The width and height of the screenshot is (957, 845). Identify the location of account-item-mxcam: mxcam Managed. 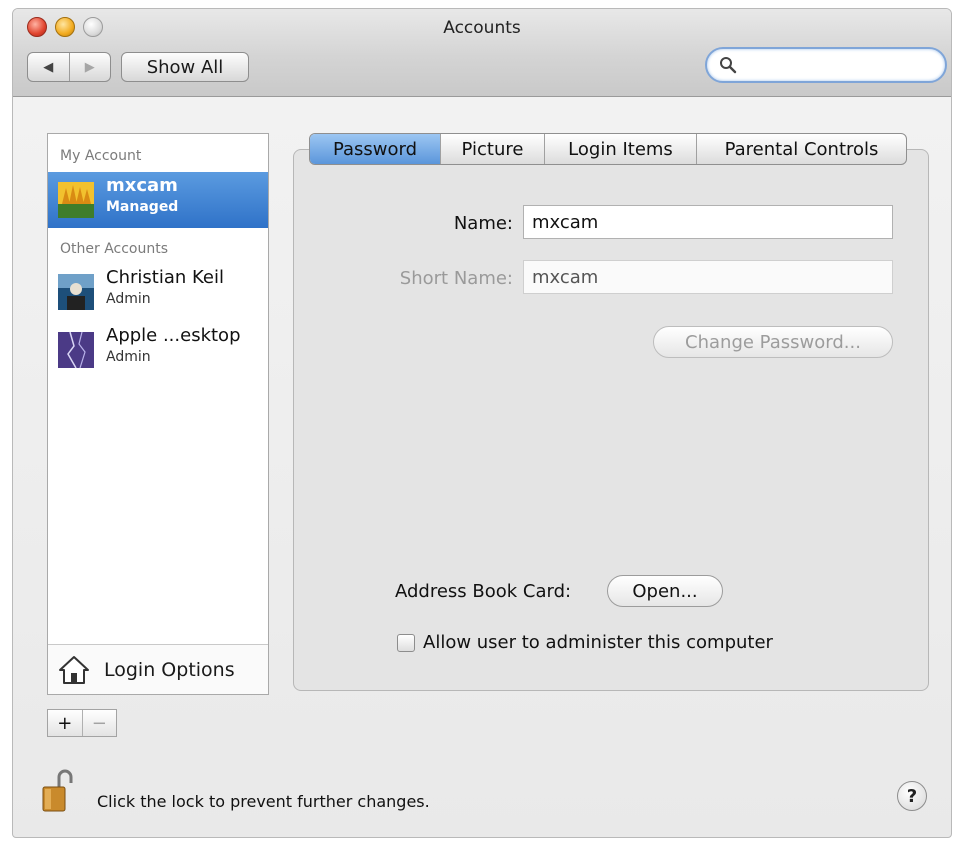
(158, 200).